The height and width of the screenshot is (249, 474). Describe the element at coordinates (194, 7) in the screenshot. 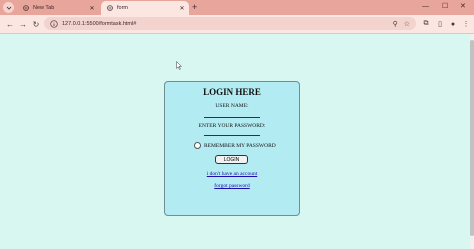

I see `new-tab-button: +` at that location.